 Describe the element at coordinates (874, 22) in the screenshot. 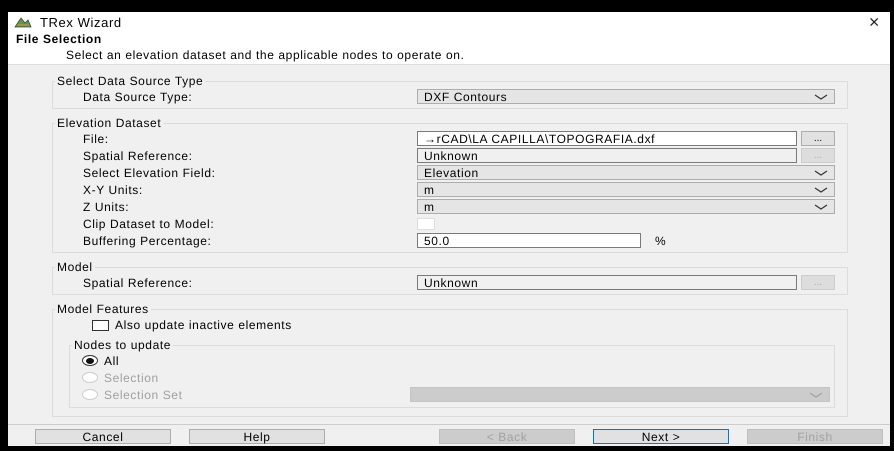

I see `close-icon: ×` at that location.